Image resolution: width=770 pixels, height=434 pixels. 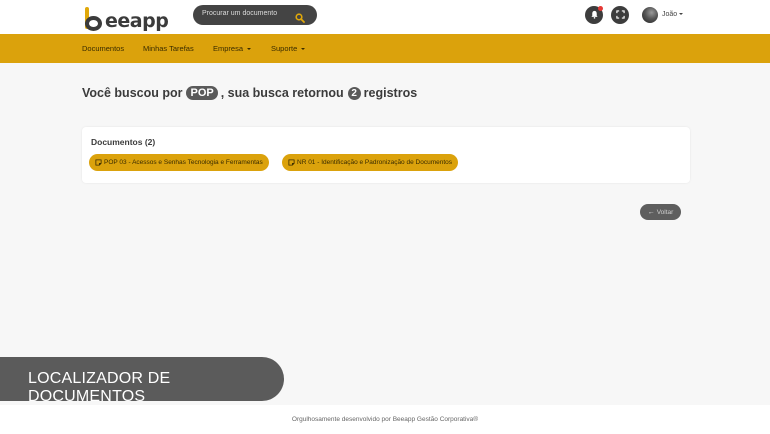 What do you see at coordinates (390, 93) in the screenshot?
I see `results-suffix: registros` at bounding box center [390, 93].